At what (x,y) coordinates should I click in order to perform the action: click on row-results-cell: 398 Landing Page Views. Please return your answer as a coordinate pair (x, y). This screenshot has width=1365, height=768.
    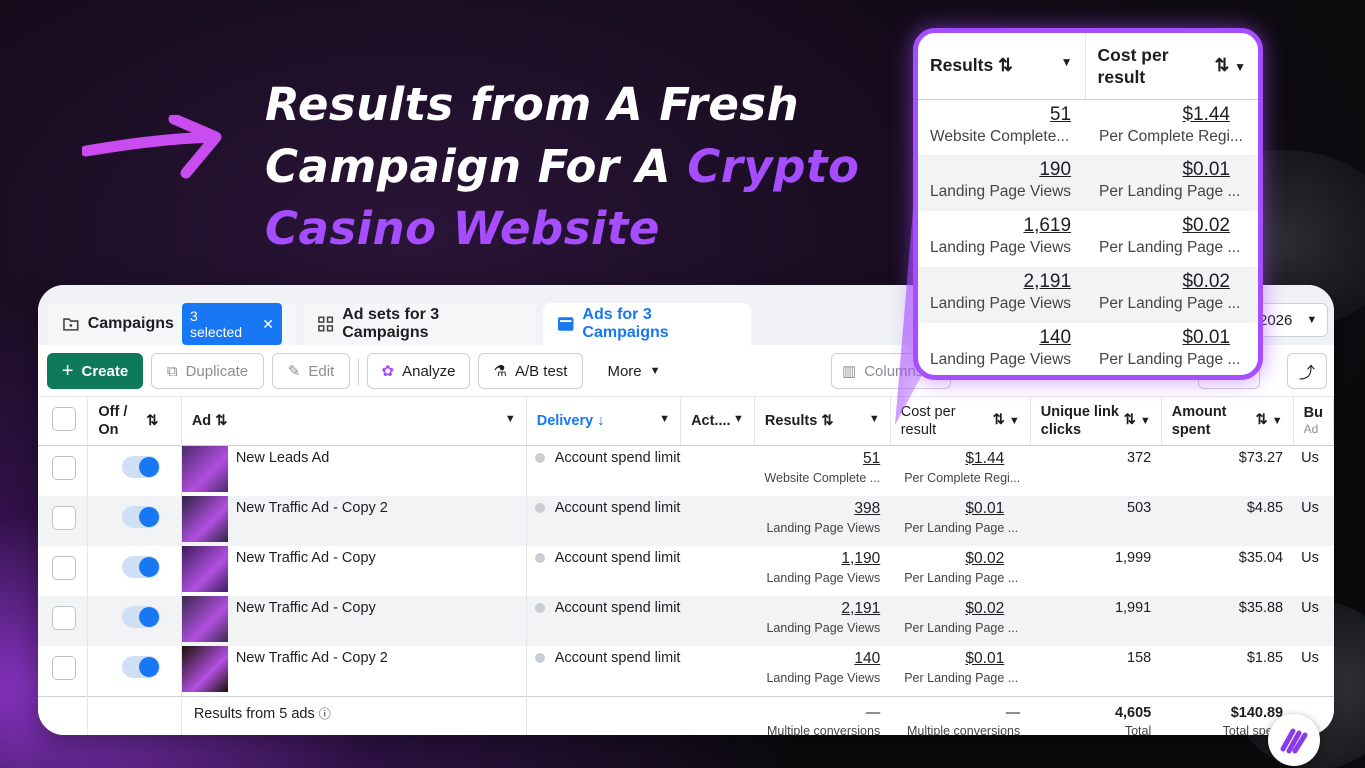
    Looking at the image, I should click on (822, 520).